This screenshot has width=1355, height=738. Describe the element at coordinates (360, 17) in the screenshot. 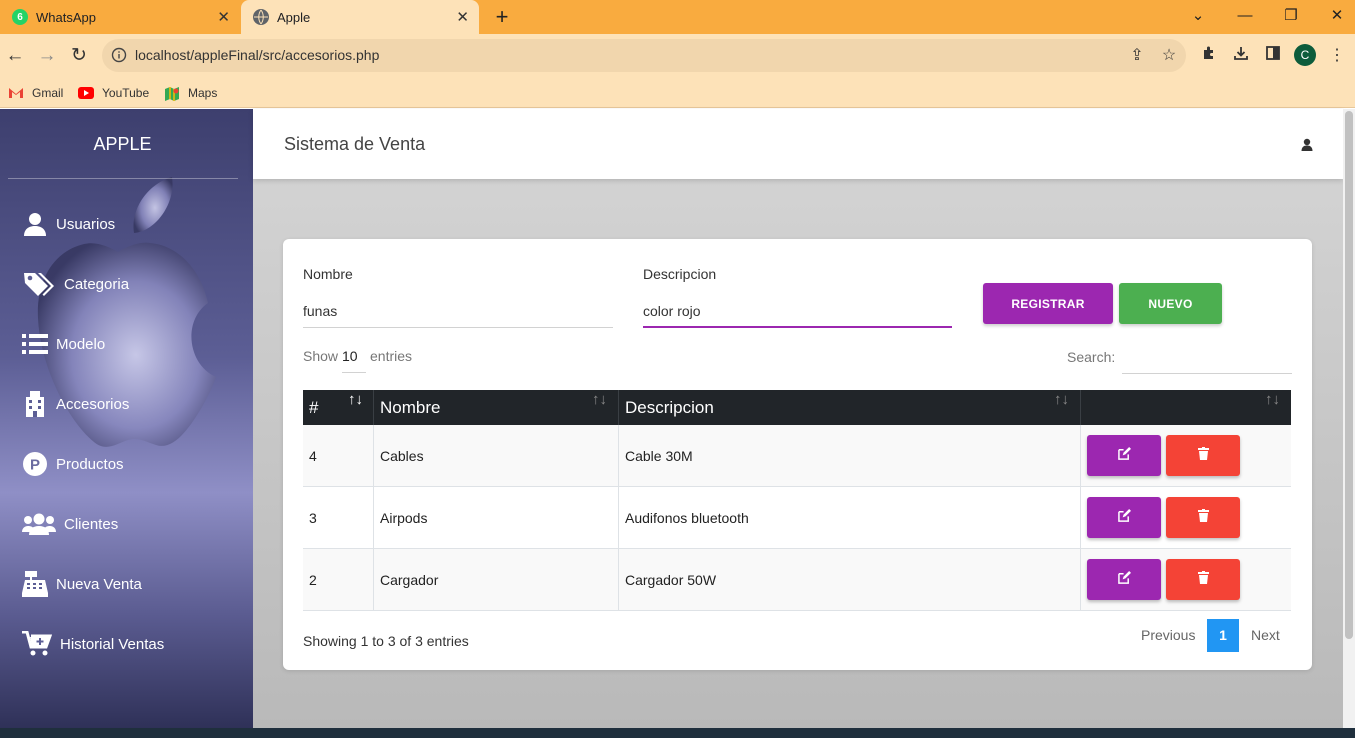

I see `tab-apple: Apple ✕` at that location.